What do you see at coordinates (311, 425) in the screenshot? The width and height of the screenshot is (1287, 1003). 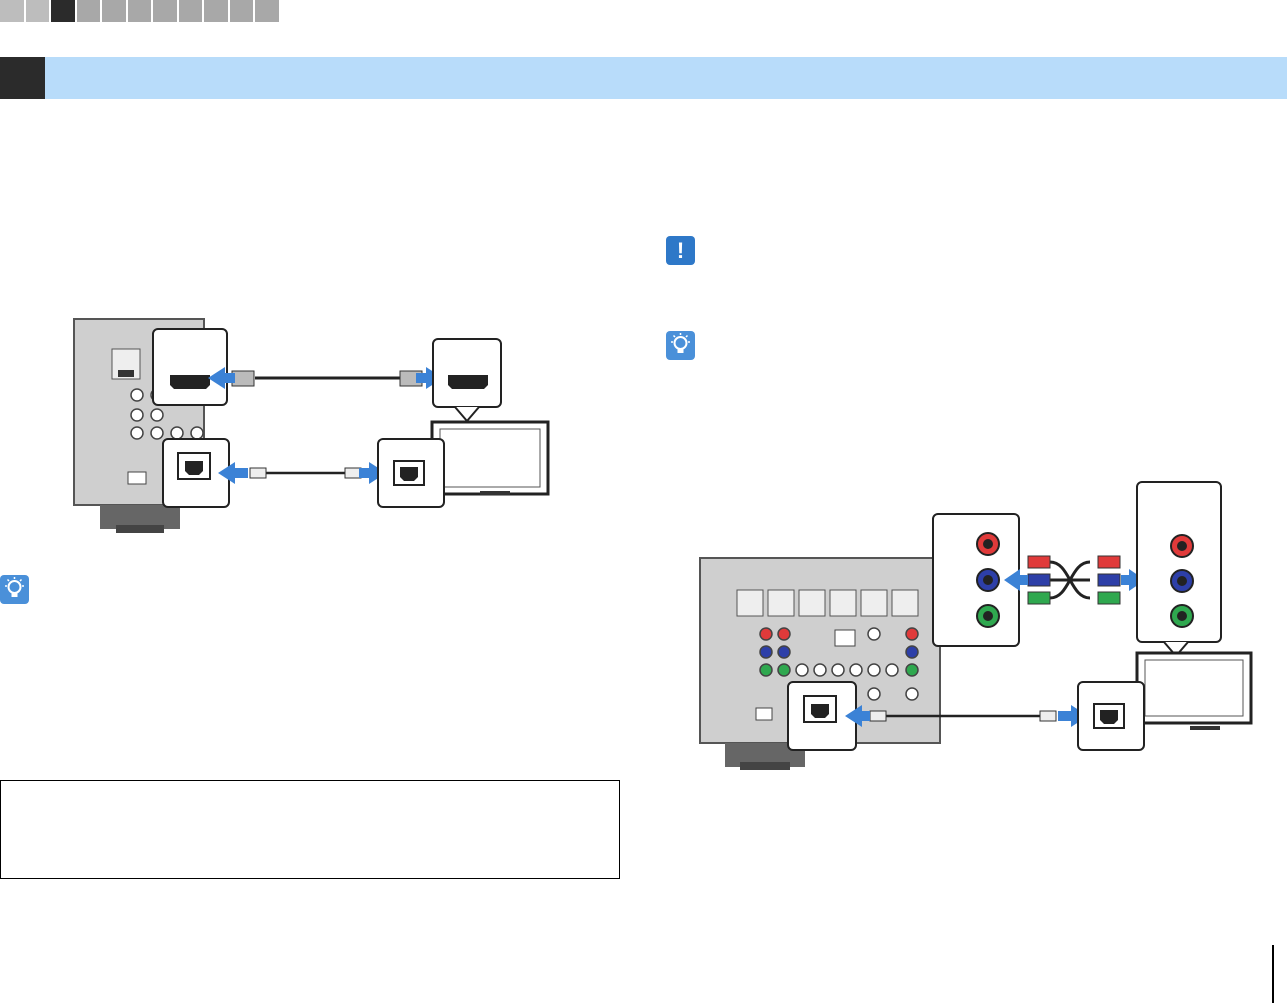 I see `diagram-hdmi-optical` at bounding box center [311, 425].